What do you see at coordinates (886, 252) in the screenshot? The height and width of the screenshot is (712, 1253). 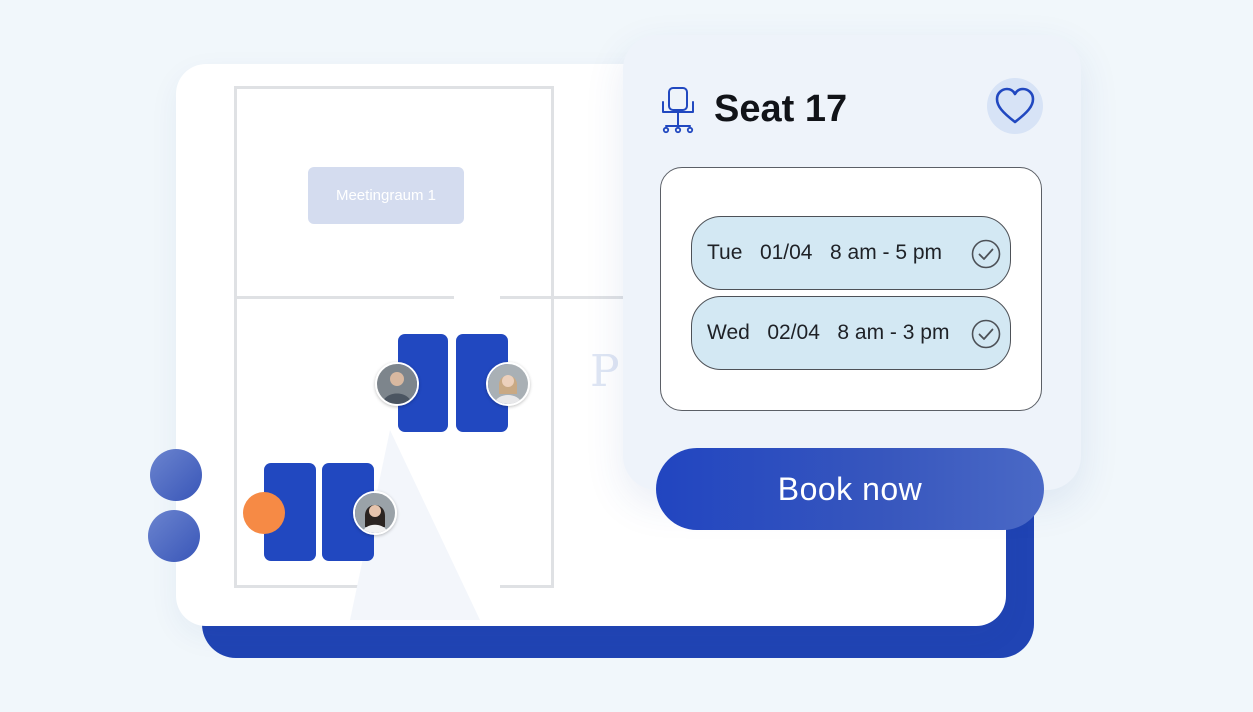 I see `slot-time: 8 am - 5 pm` at bounding box center [886, 252].